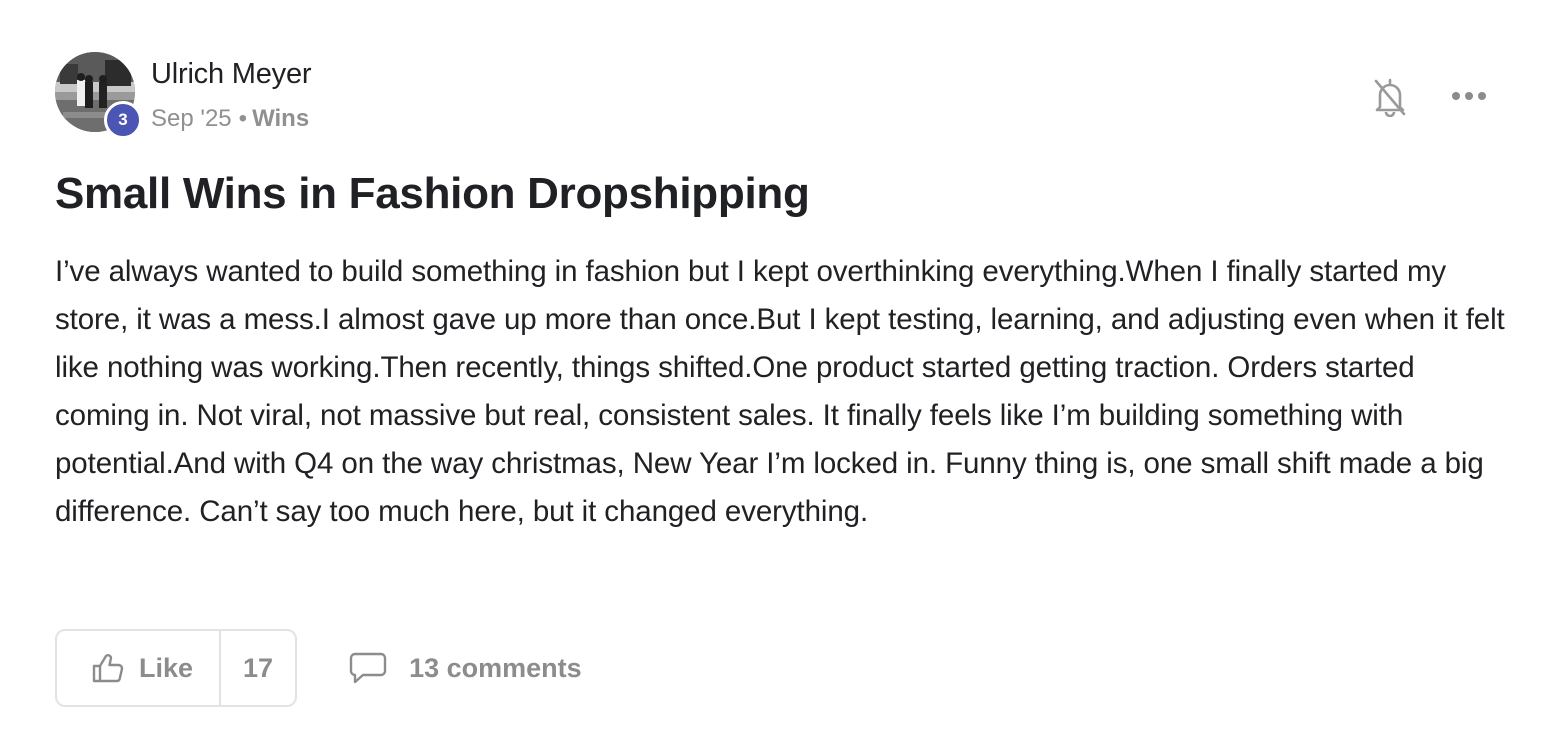 Image resolution: width=1560 pixels, height=730 pixels. I want to click on post-title: Small Wins in Fashion Dropshipping, so click(432, 193).